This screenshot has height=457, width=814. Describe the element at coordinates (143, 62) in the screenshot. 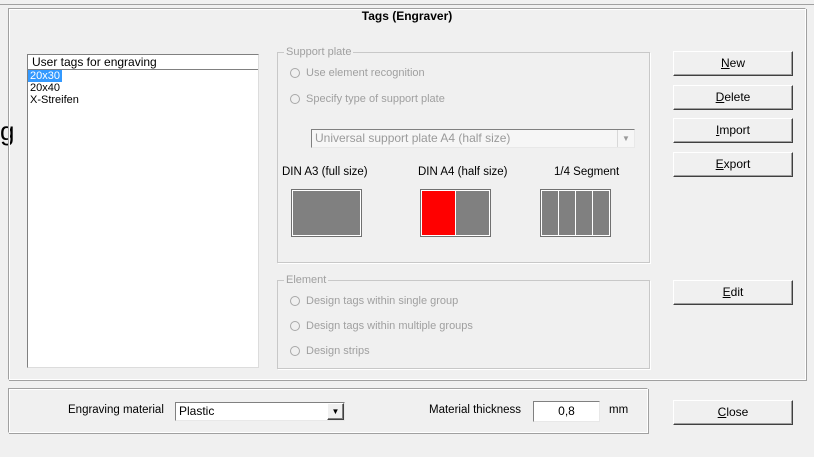

I see `user-tags-list-header: User tags for engraving` at that location.